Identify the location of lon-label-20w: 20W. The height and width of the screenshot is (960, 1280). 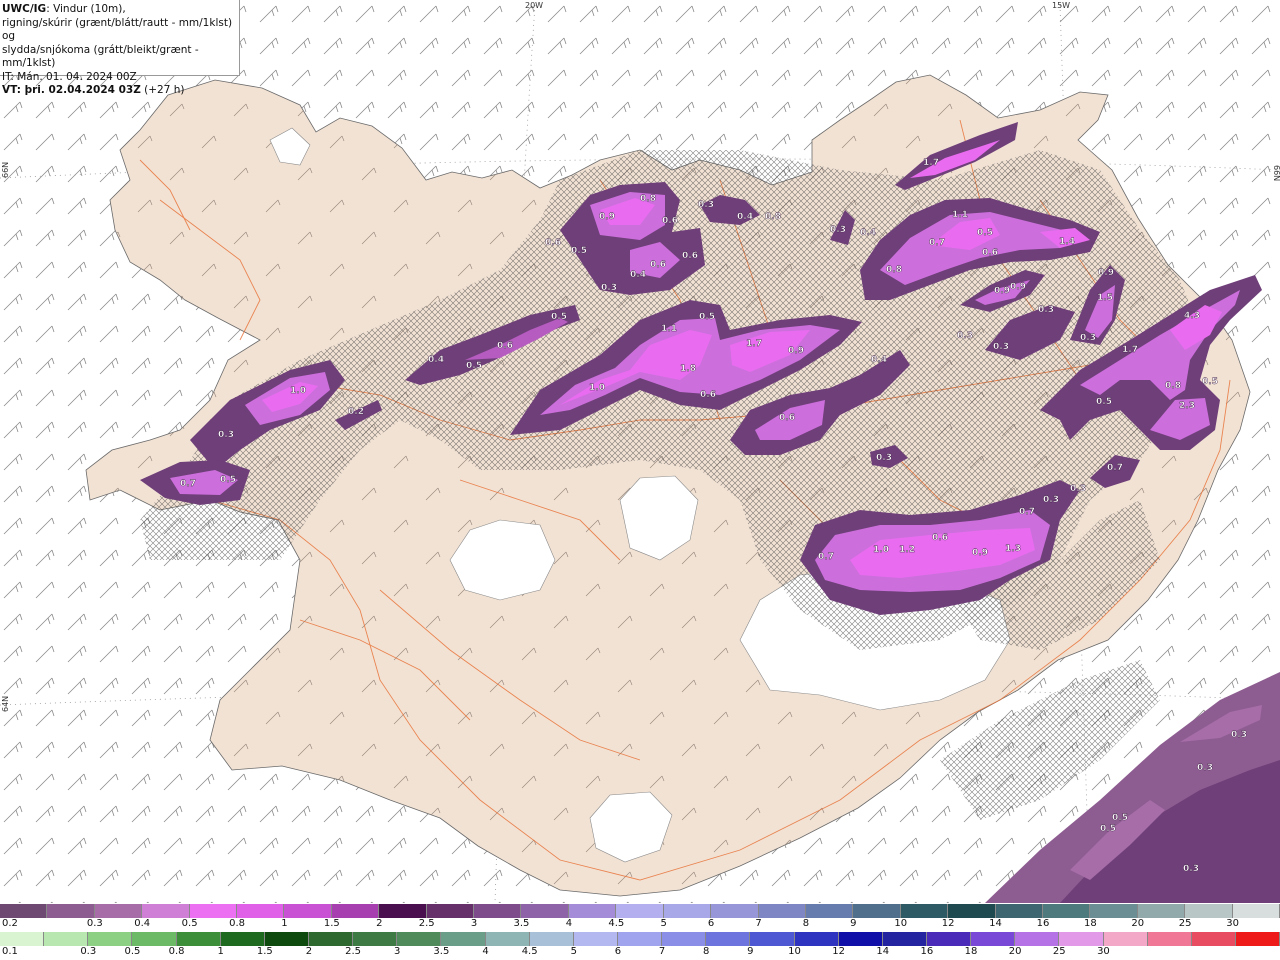
(534, 5).